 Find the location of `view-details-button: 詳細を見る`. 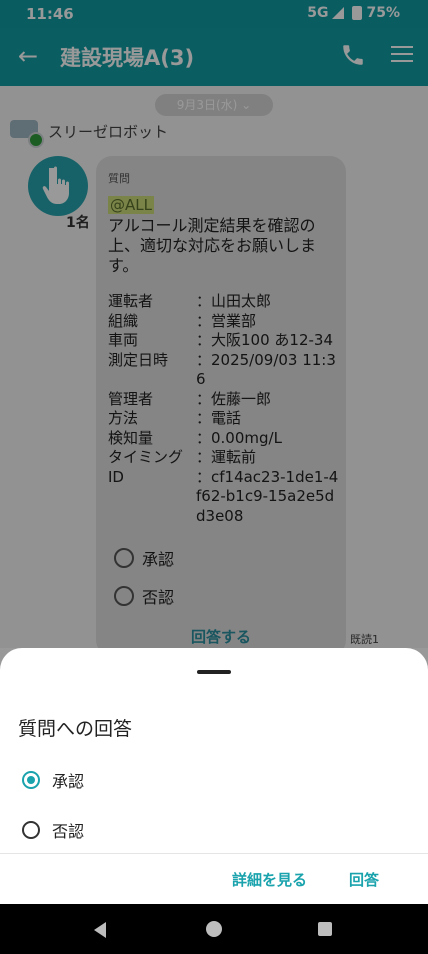

view-details-button: 詳細を見る is located at coordinates (269, 879).